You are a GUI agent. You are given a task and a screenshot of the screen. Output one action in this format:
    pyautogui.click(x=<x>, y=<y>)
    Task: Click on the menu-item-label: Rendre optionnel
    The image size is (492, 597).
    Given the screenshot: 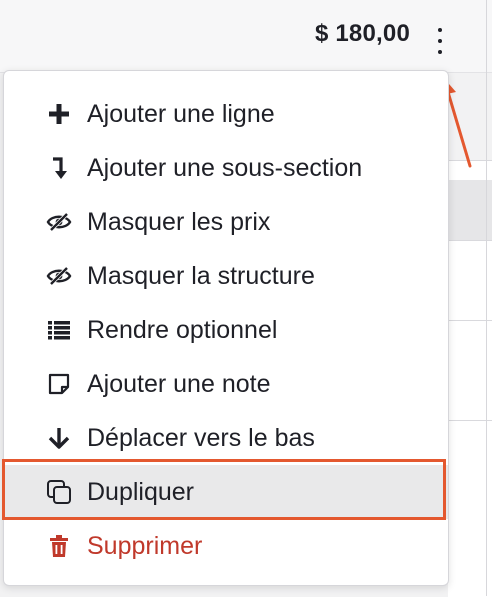 What is the action you would take?
    pyautogui.click(x=182, y=329)
    